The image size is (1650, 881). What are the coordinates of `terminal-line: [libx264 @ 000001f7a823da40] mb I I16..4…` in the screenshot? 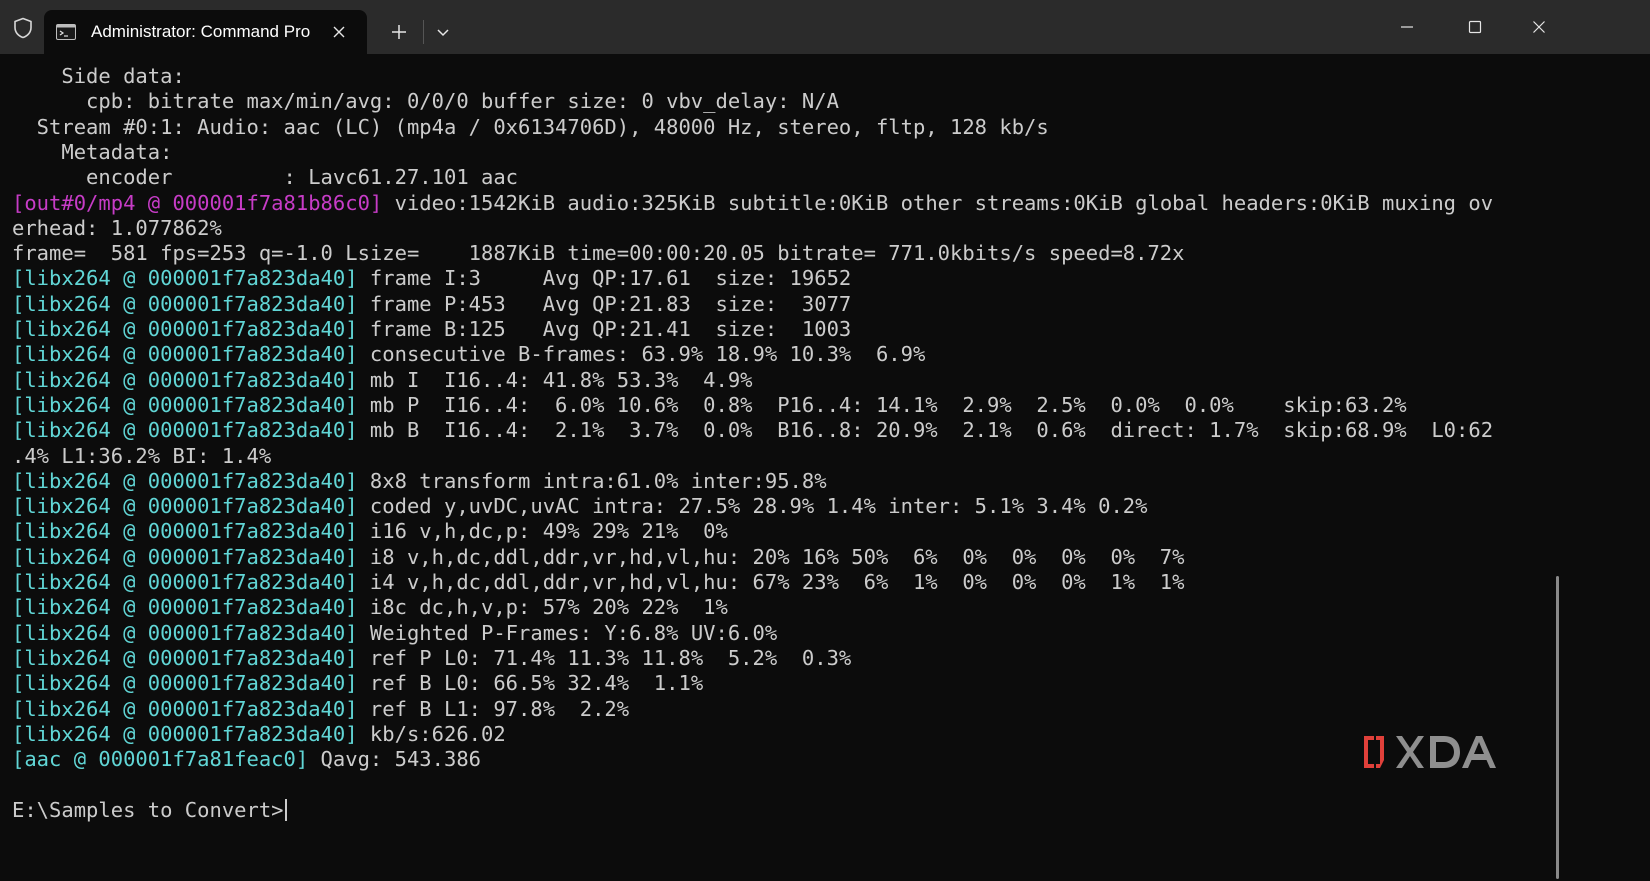 It's located at (382, 380).